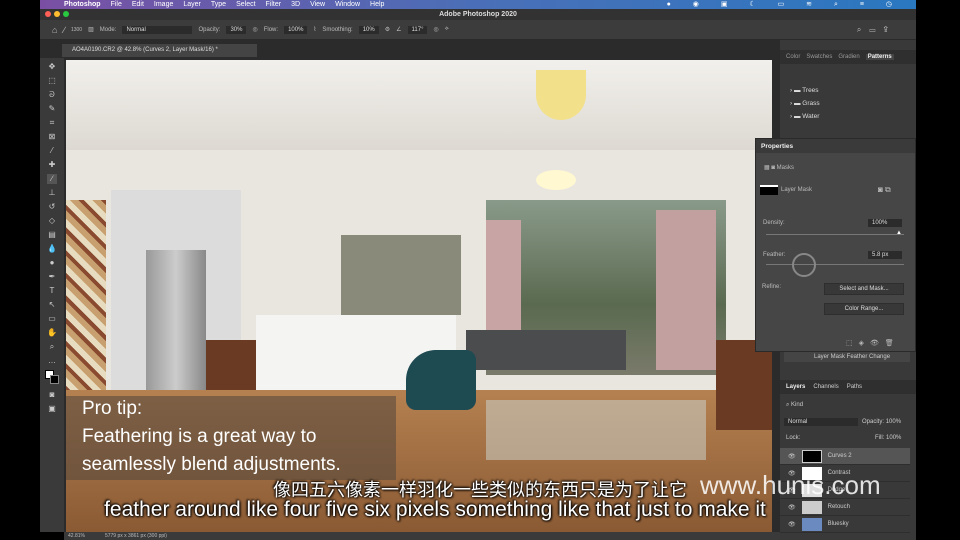 This screenshot has height=540, width=960. I want to click on pattern-folder-grass: › ▬ Grass, so click(848, 103).